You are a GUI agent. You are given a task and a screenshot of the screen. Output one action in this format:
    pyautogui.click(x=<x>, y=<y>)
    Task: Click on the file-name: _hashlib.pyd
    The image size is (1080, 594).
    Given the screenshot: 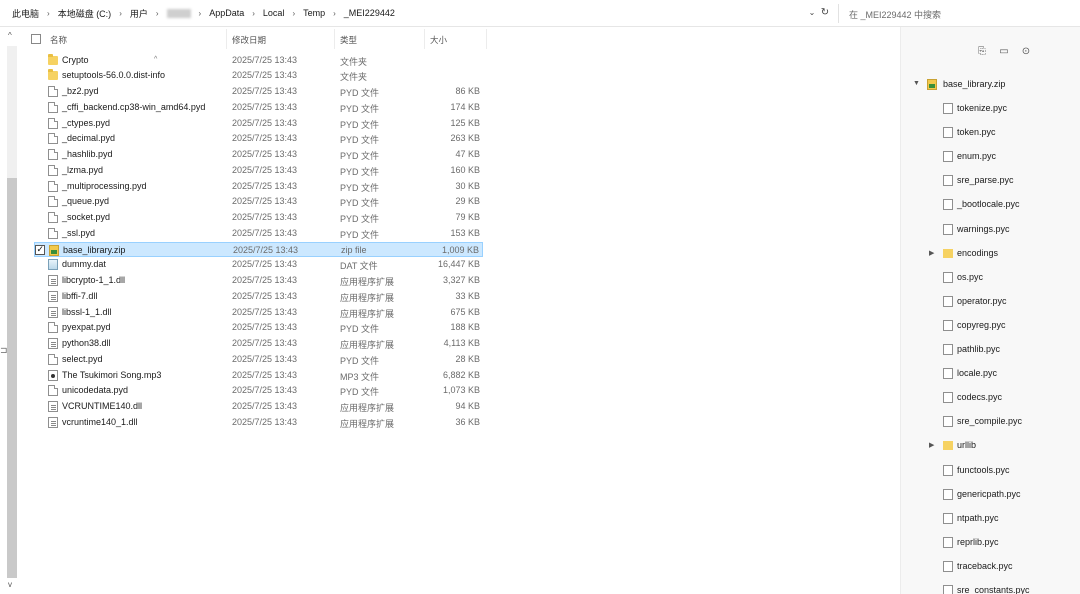 What is the action you would take?
    pyautogui.click(x=87, y=154)
    